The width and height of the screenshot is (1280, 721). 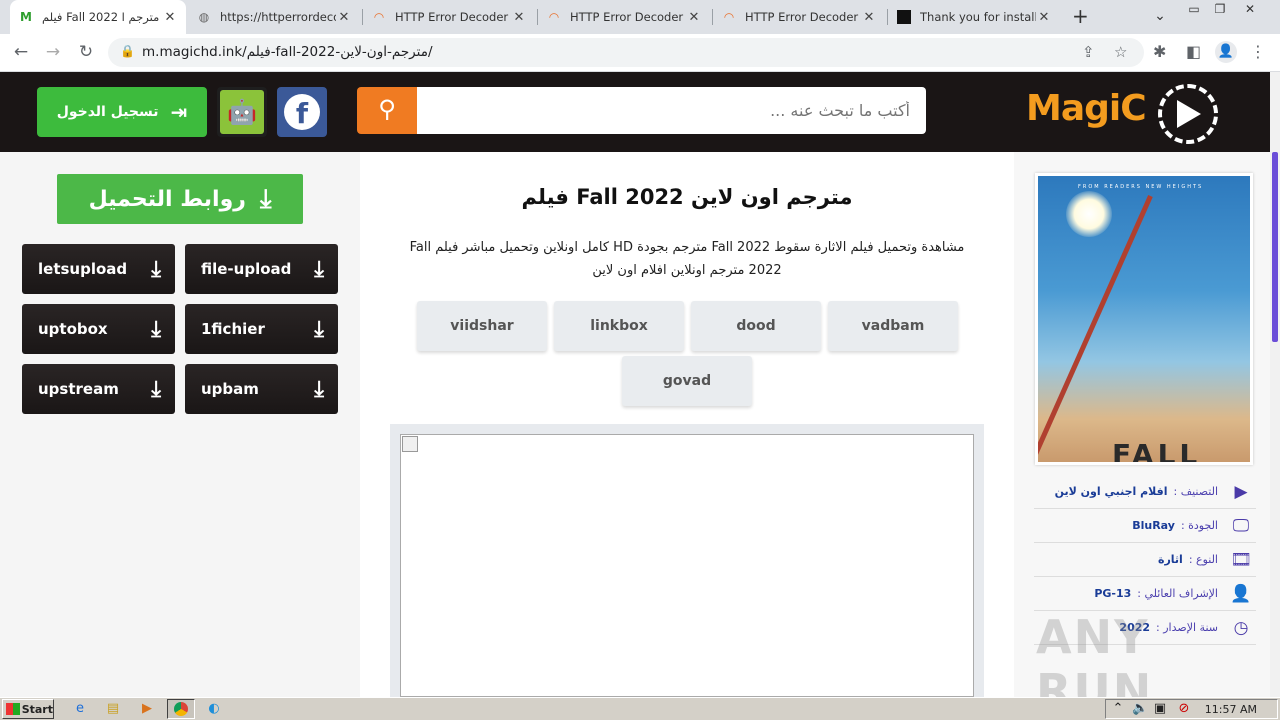 What do you see at coordinates (1241, 491) in the screenshot?
I see `play-icon: ▶` at bounding box center [1241, 491].